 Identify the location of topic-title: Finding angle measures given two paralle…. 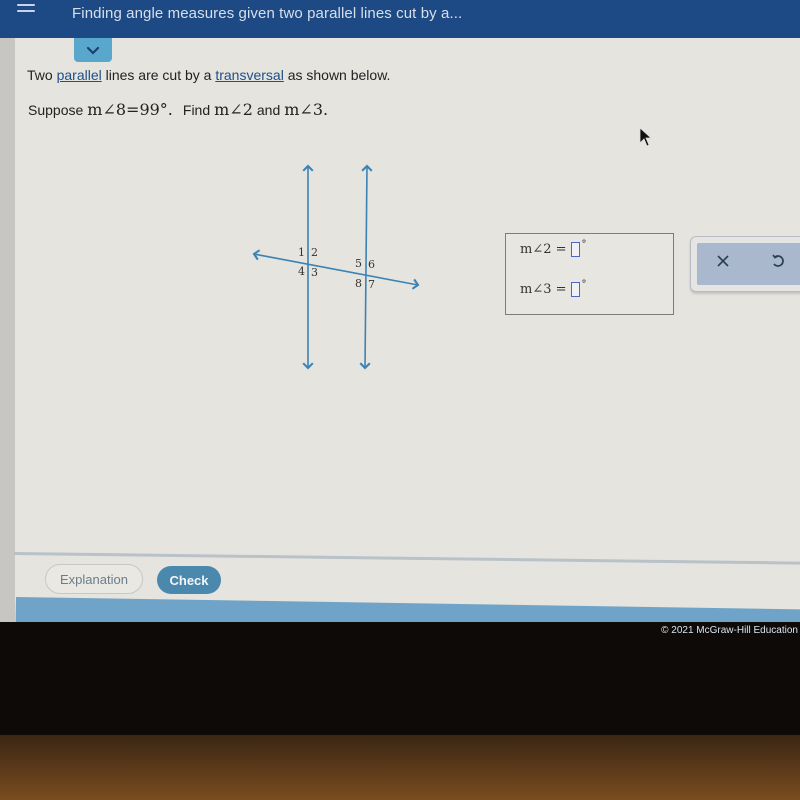
(267, 13).